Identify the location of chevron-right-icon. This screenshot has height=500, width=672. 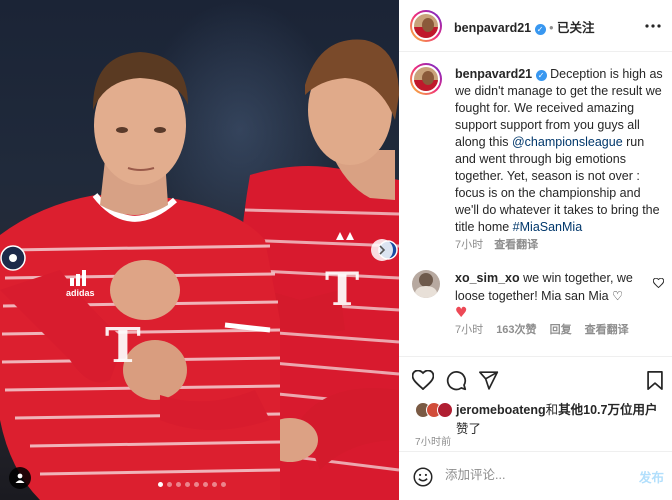
(382, 250).